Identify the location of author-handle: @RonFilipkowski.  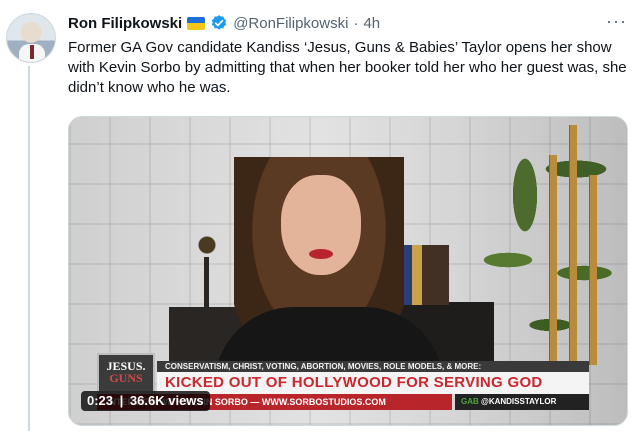
(290, 23).